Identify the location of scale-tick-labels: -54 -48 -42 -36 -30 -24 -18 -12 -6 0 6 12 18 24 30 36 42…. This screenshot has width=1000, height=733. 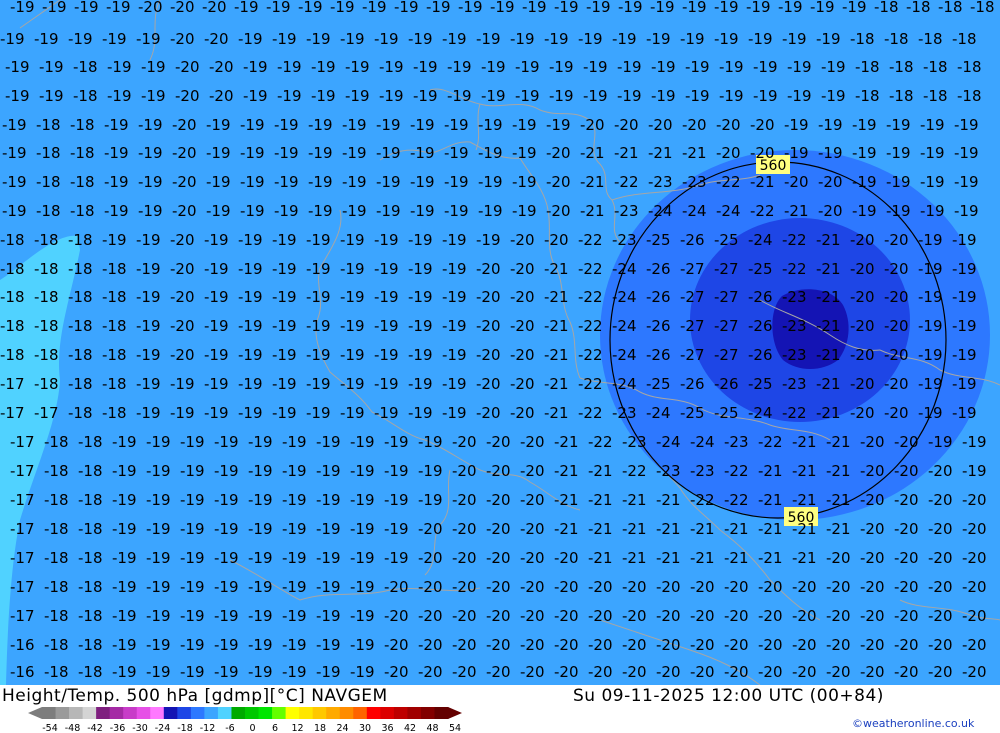
(251, 728).